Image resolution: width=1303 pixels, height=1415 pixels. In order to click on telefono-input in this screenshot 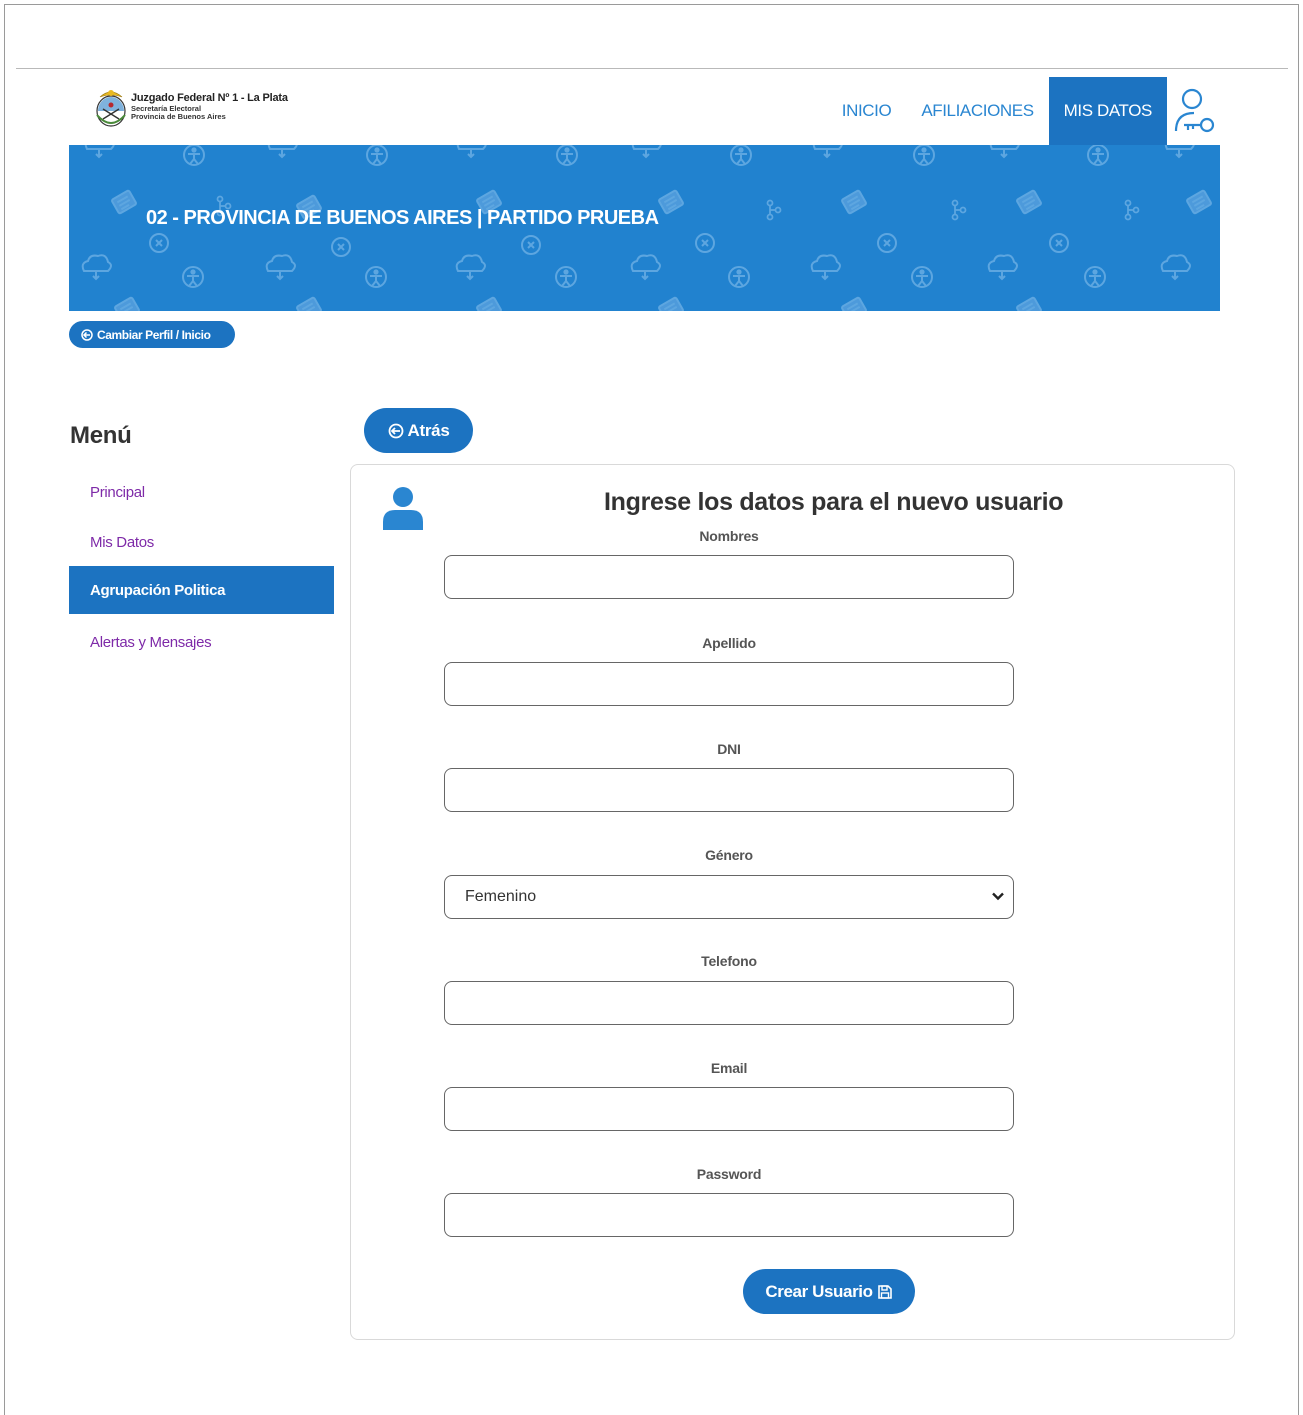, I will do `click(729, 1003)`.